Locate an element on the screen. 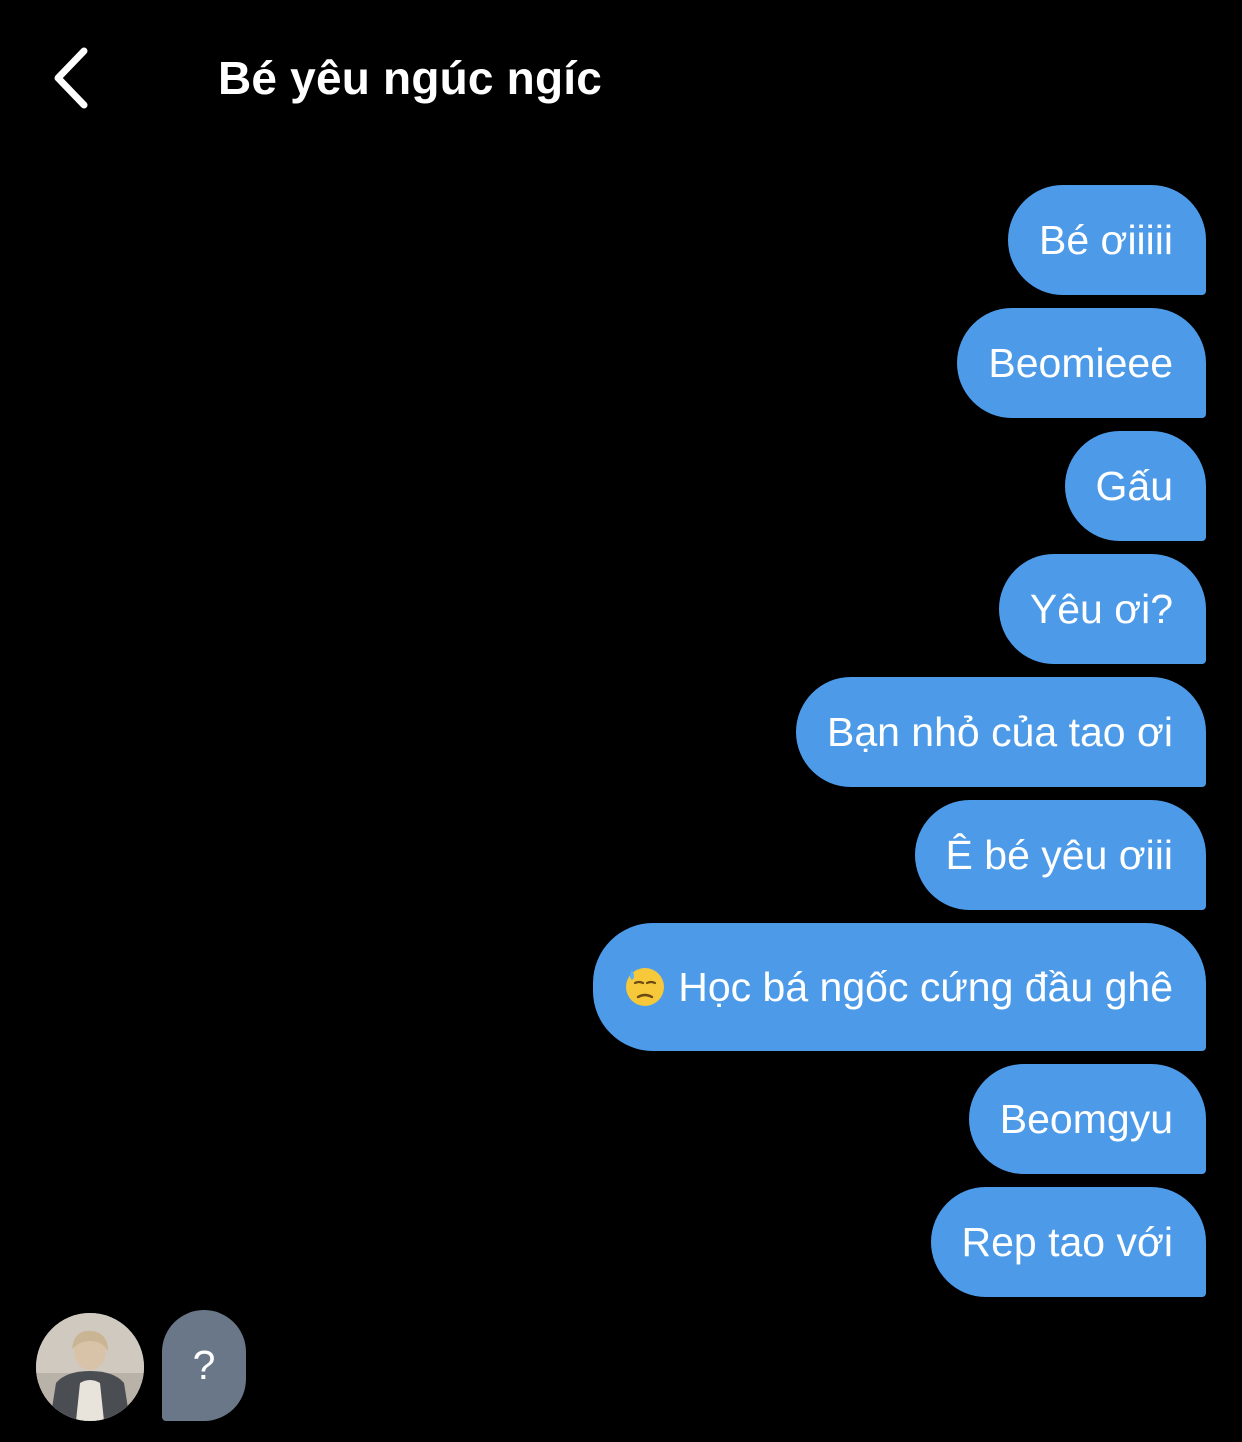 This screenshot has width=1242, height=1442. message-text: Ê bé yêu ơiii is located at coordinates (1059, 855).